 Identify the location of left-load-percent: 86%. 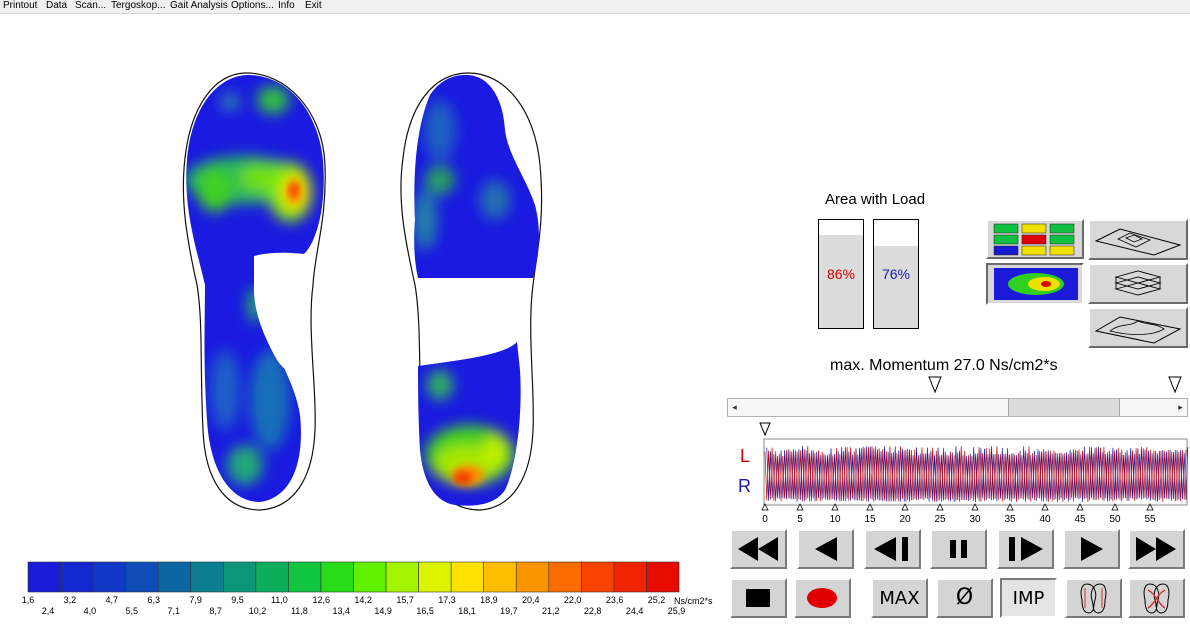
(841, 274).